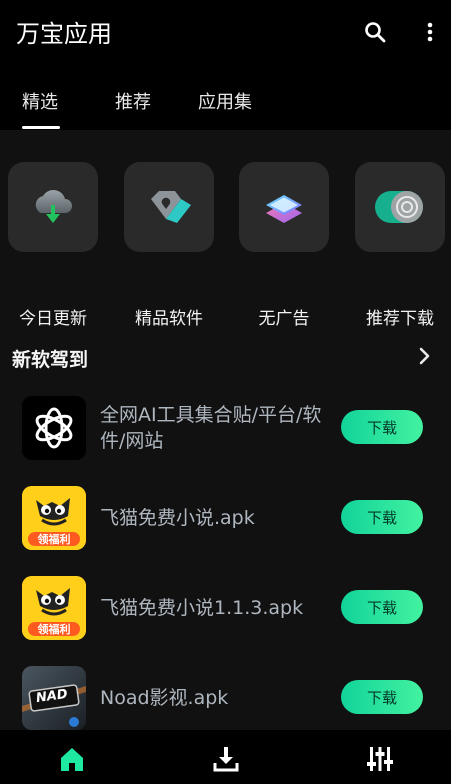  Describe the element at coordinates (164, 698) in the screenshot. I see `app-name: Noad影视.apk` at that location.